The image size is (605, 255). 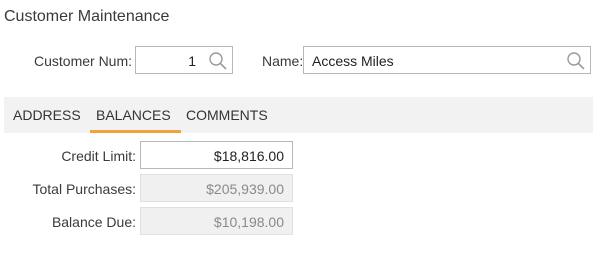 What do you see at coordinates (184, 60) in the screenshot?
I see `customer-num-field: 1` at bounding box center [184, 60].